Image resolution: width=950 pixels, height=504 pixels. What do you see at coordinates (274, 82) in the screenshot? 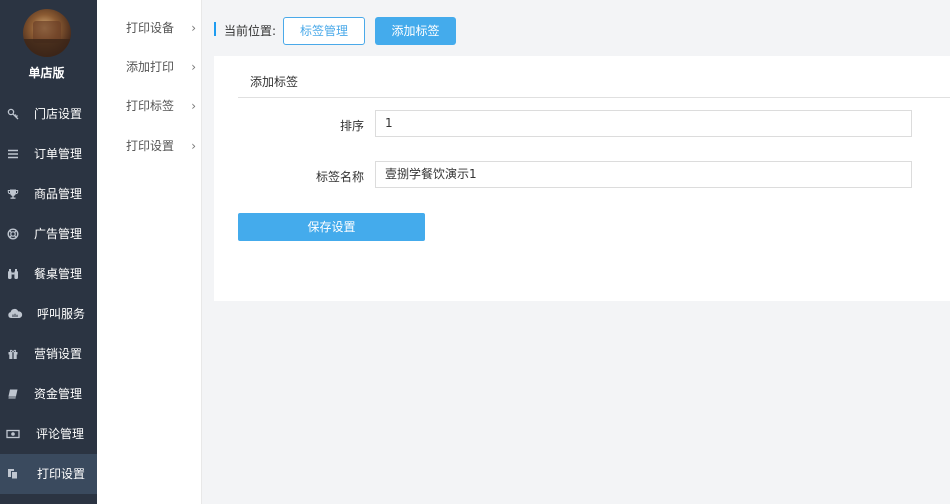
I see `panel-title: 添加标签` at bounding box center [274, 82].